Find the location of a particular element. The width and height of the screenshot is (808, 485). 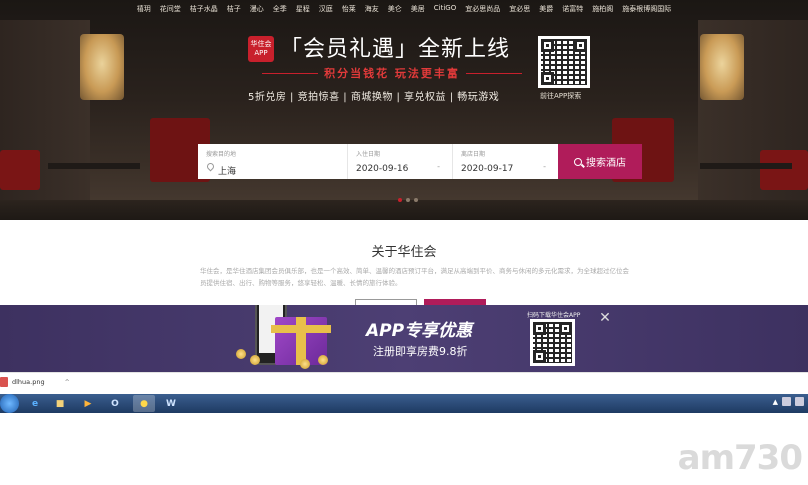

hero-decor-lamp-right is located at coordinates (722, 67).